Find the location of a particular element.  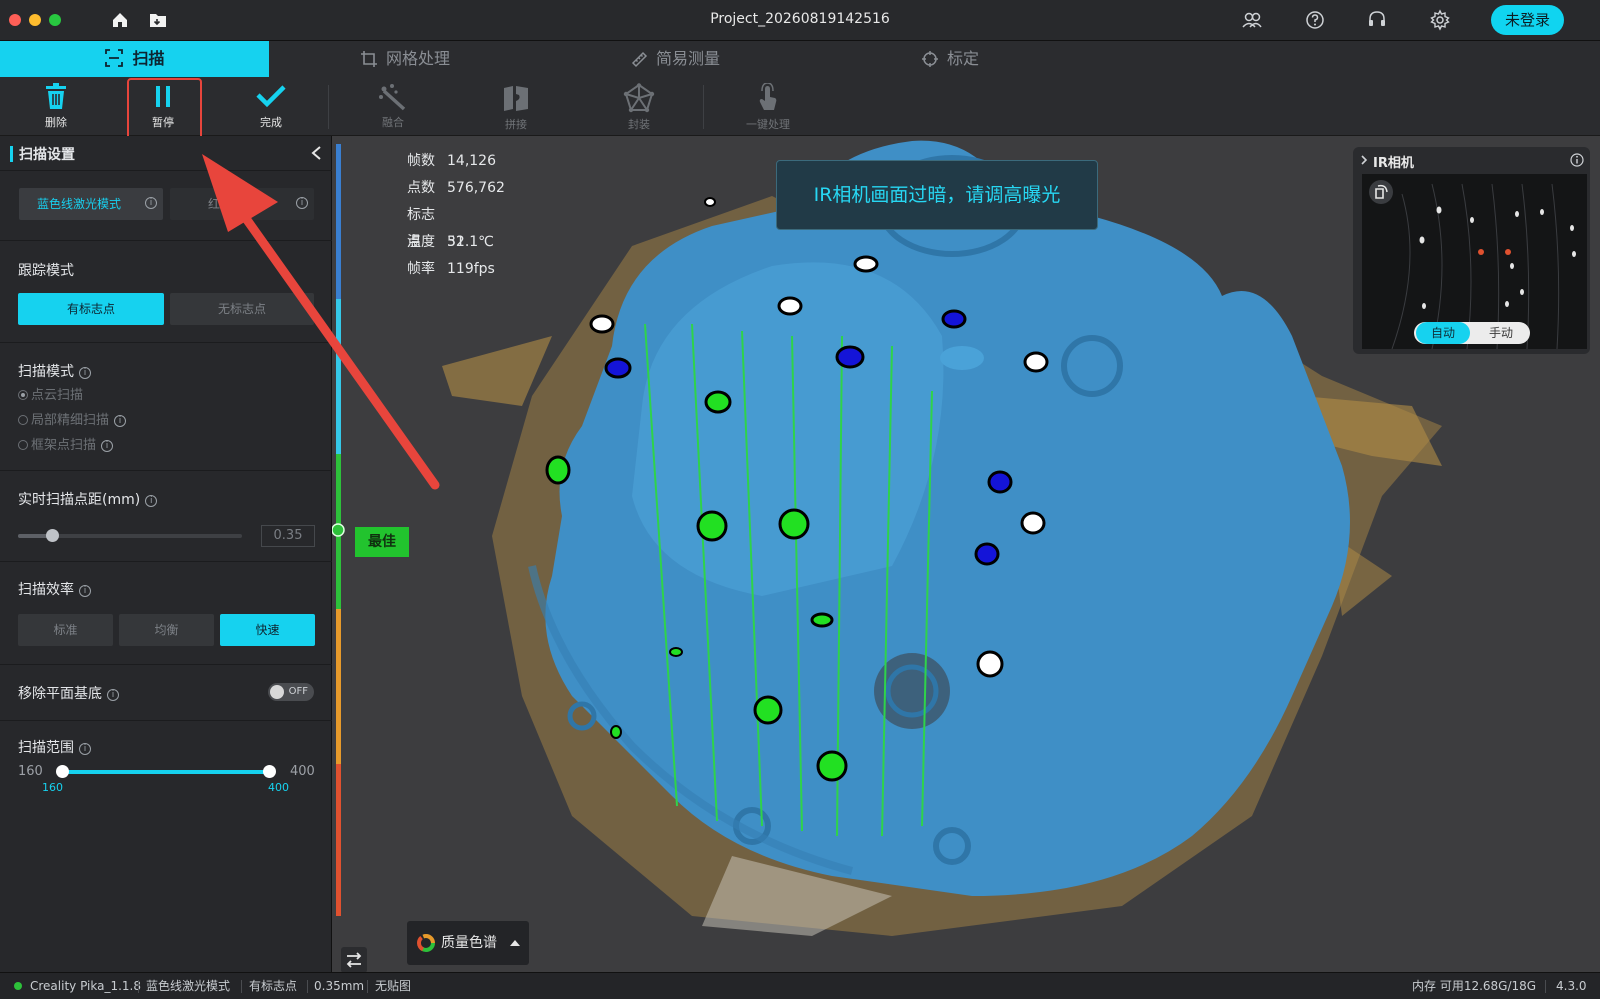

radio-point-cloud: 点云扫描 is located at coordinates (50, 393).